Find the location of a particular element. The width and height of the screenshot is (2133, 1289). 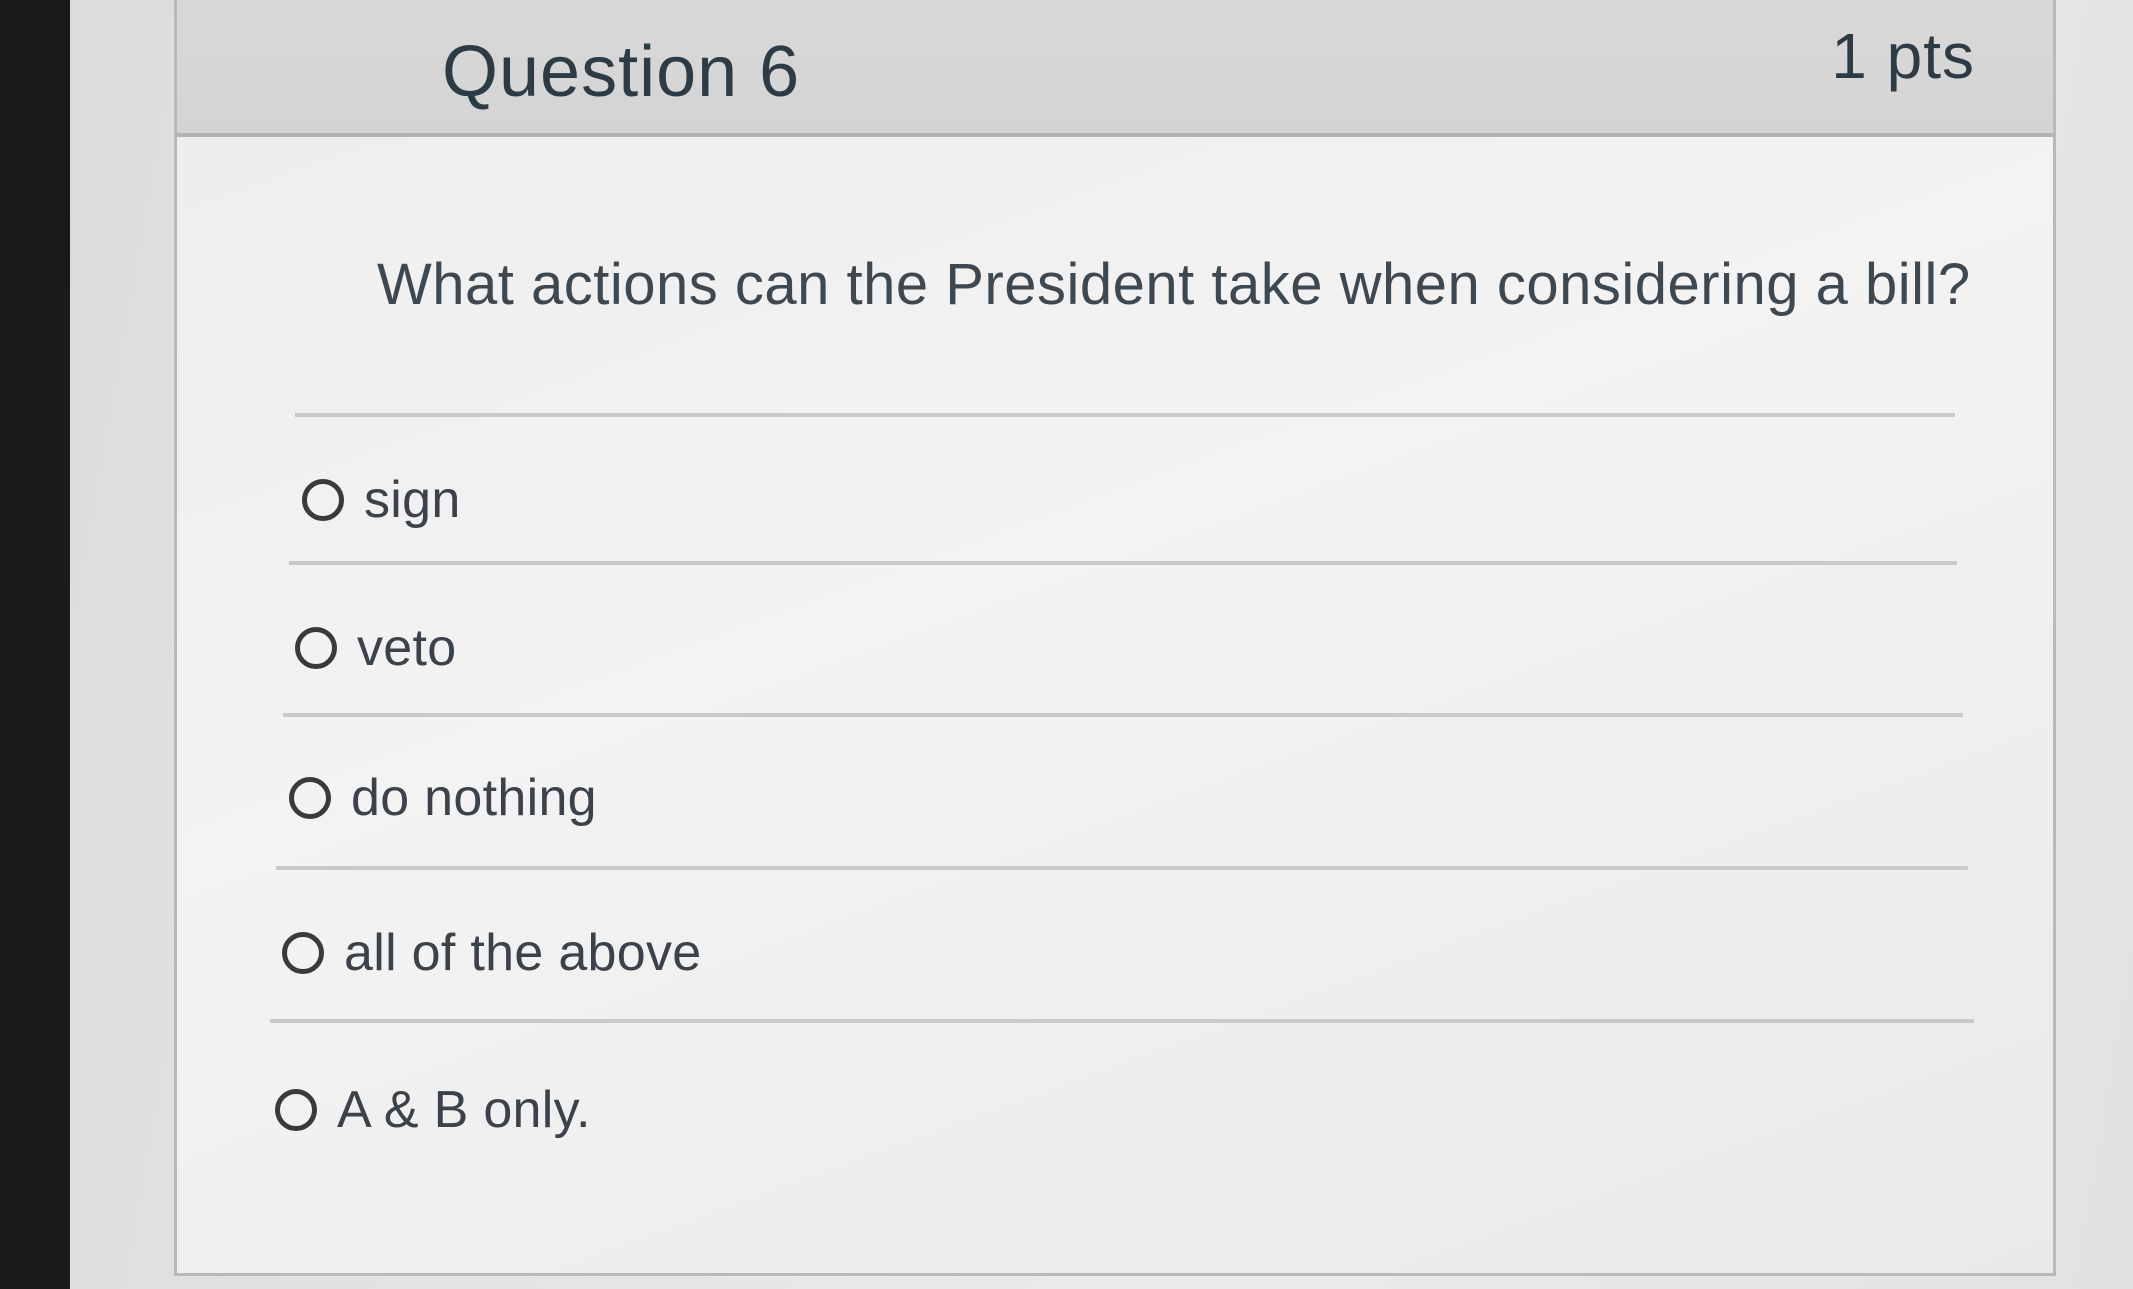

answer-option-a-and-b-only: A & B only. is located at coordinates (433, 1110).